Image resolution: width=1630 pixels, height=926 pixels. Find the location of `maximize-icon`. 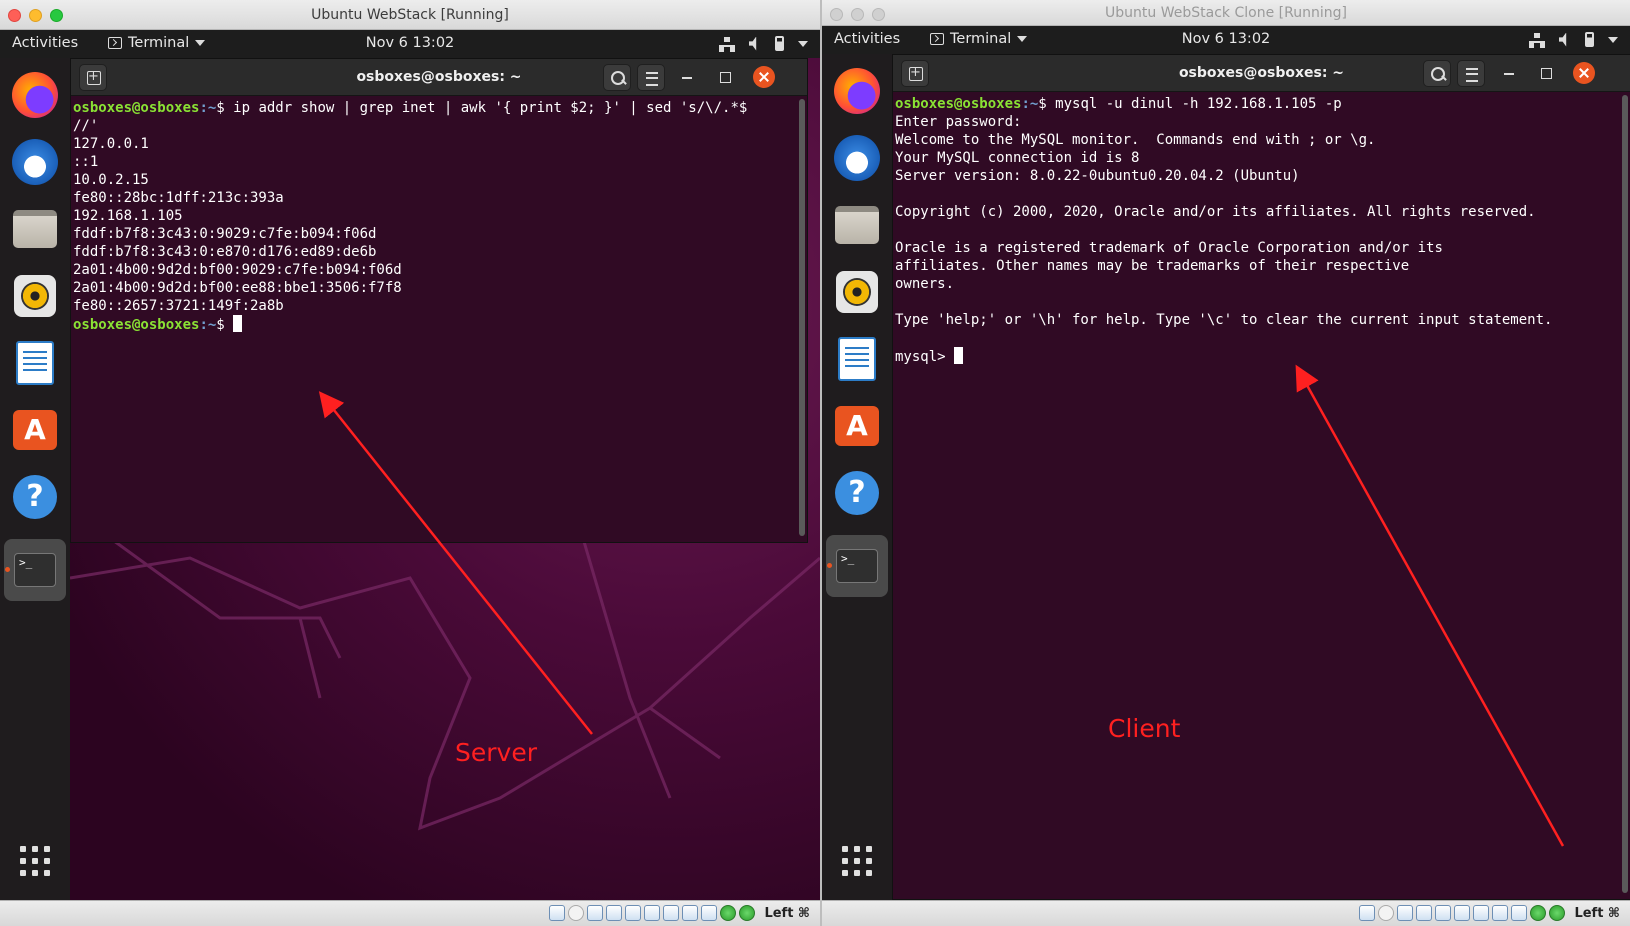

maximize-icon is located at coordinates (725, 77).